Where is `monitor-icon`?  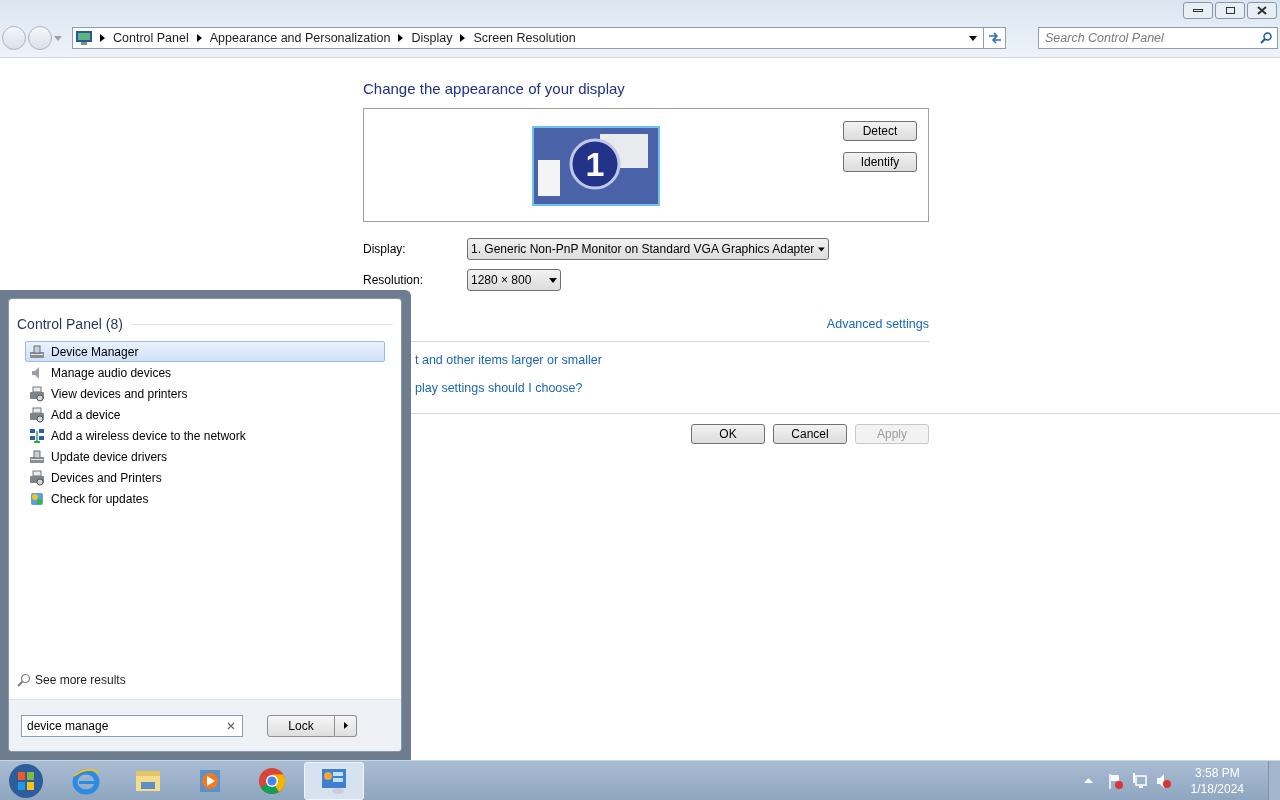 monitor-icon is located at coordinates (84, 38).